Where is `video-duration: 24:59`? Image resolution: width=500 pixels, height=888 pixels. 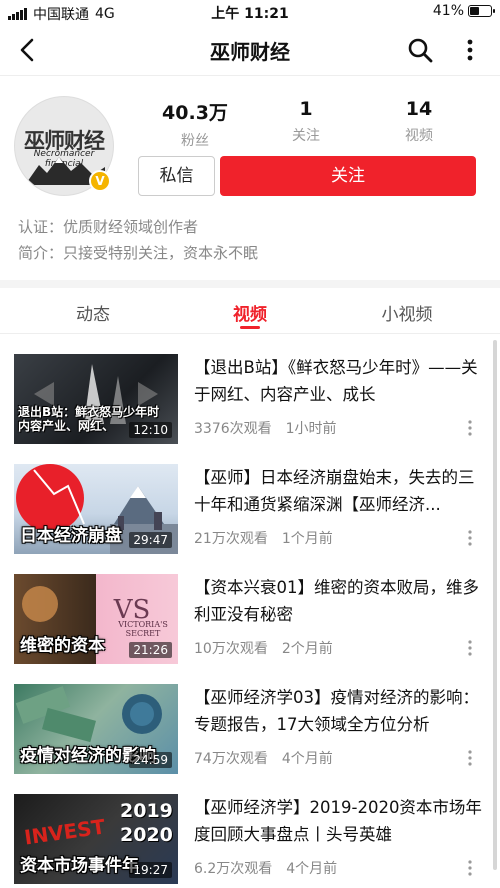 video-duration: 24:59 is located at coordinates (150, 760).